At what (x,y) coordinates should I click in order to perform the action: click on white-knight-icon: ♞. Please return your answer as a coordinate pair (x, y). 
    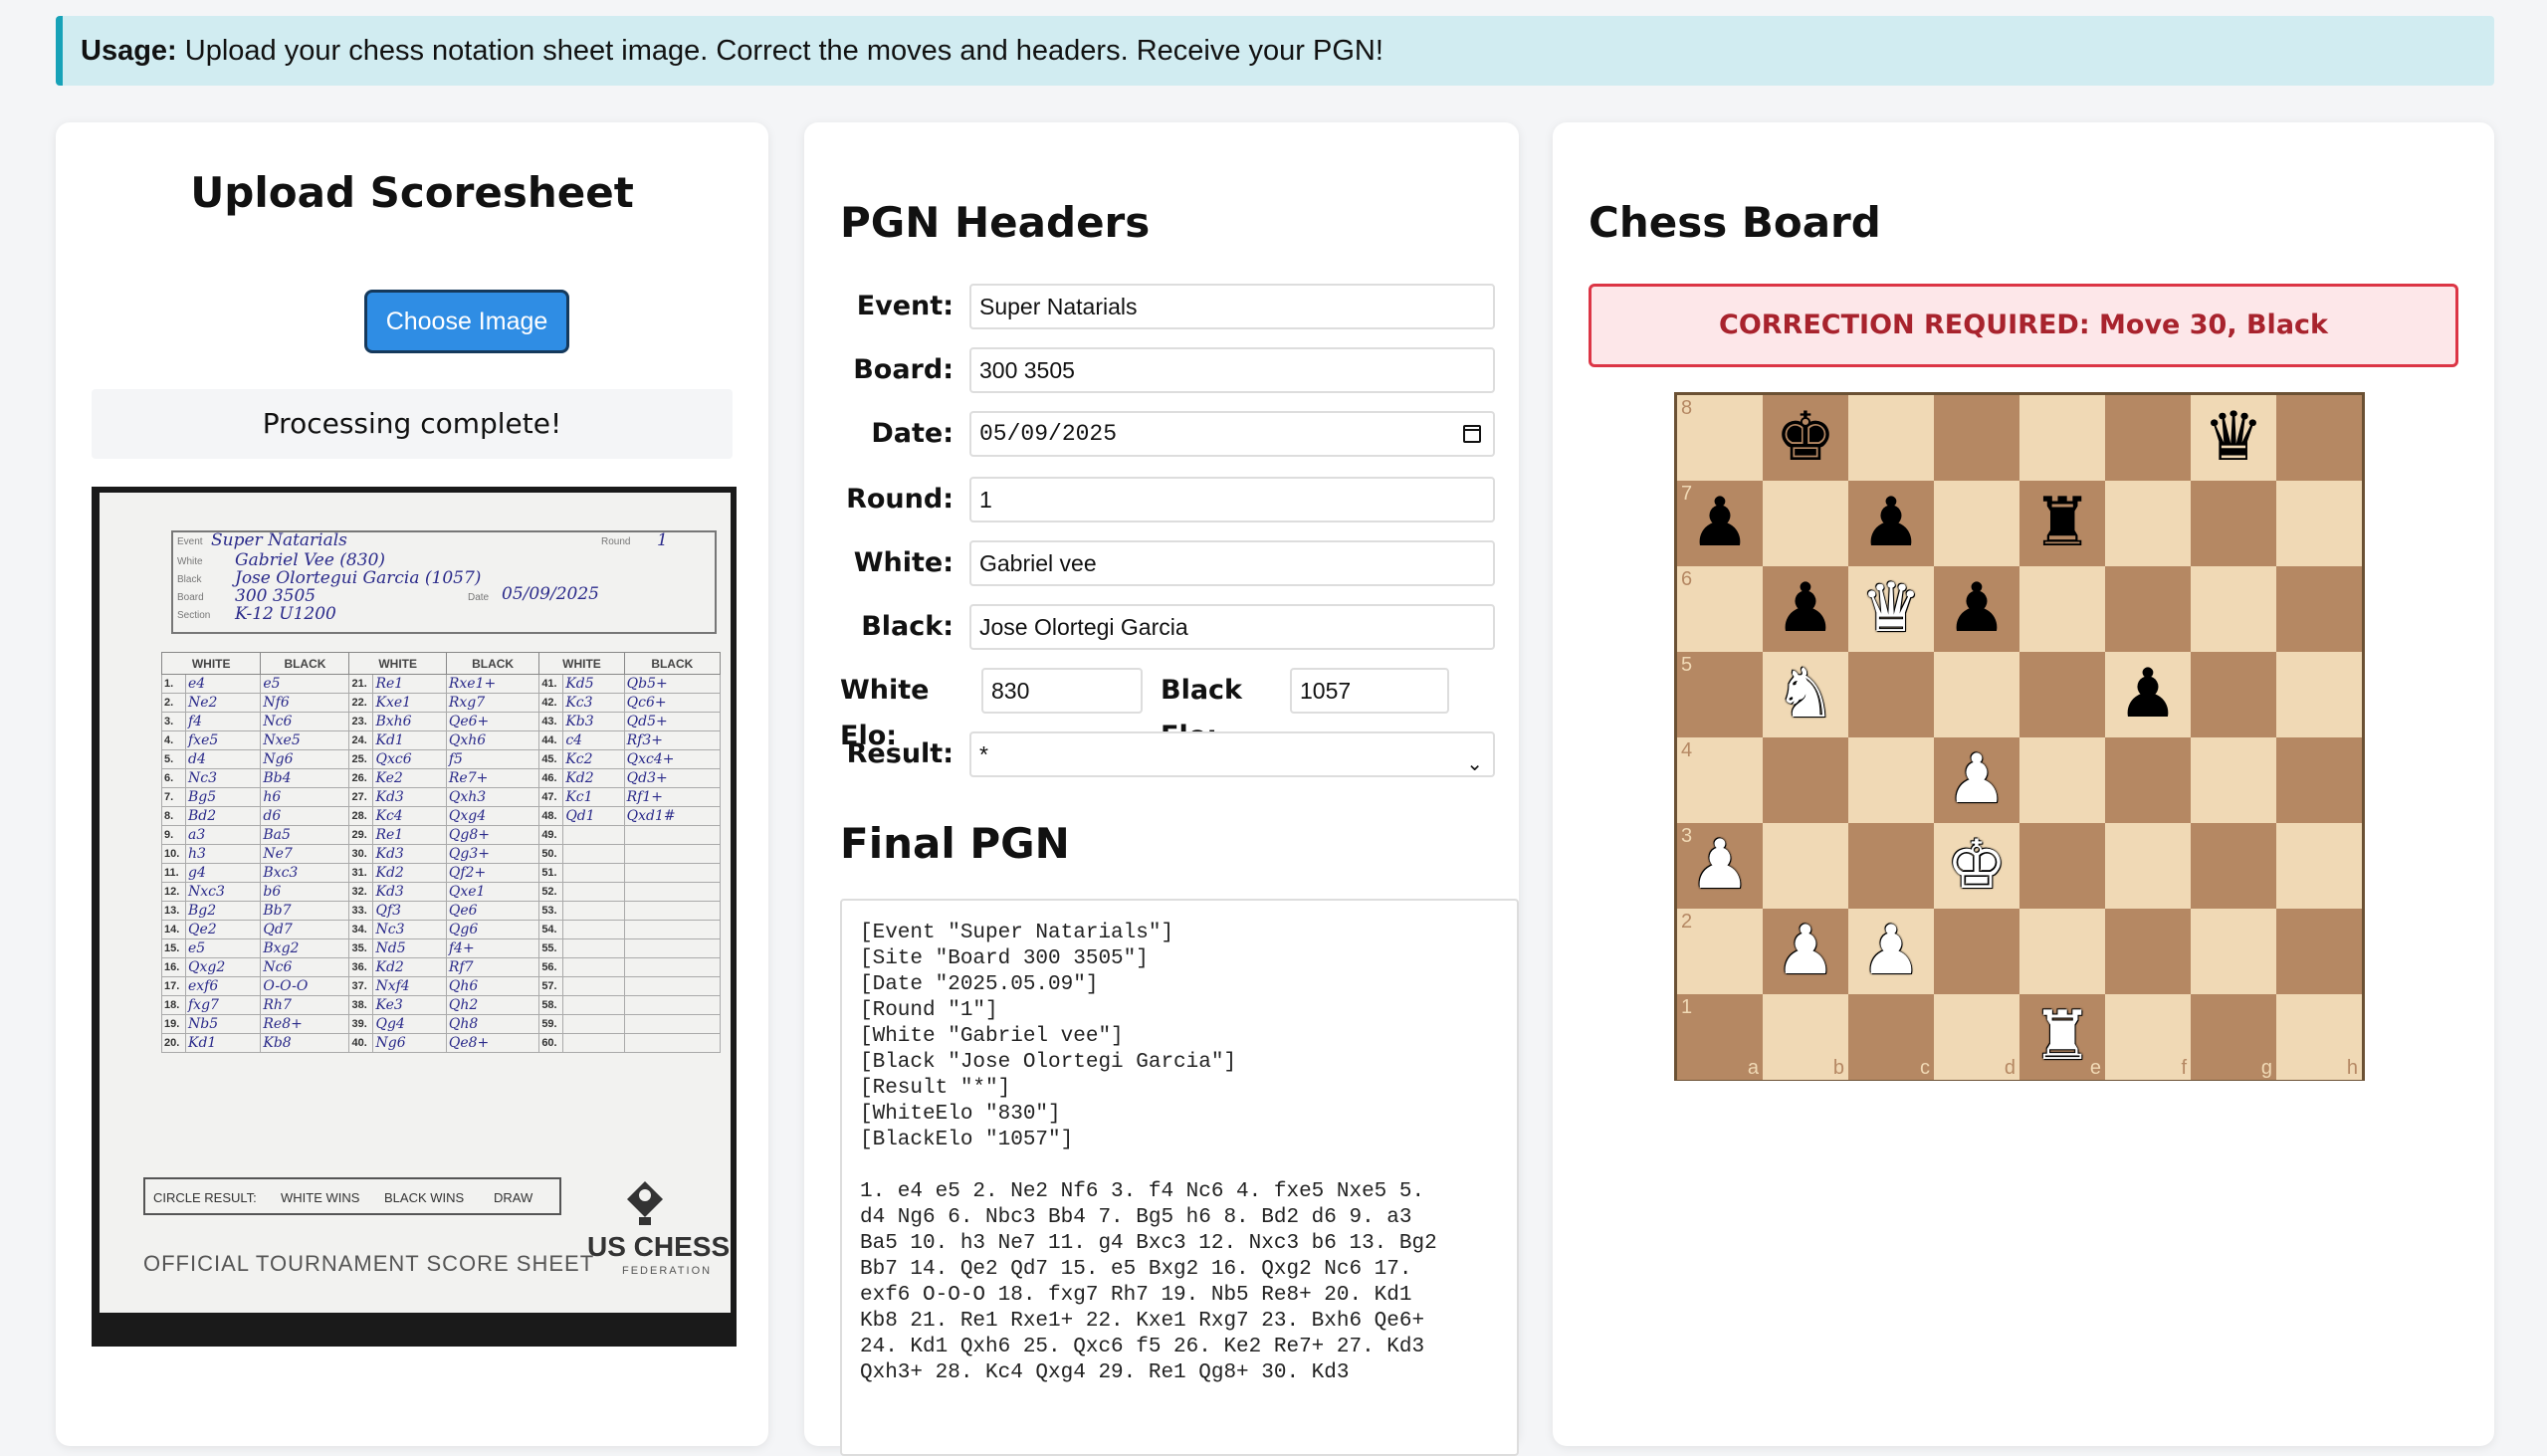
    Looking at the image, I should click on (1805, 694).